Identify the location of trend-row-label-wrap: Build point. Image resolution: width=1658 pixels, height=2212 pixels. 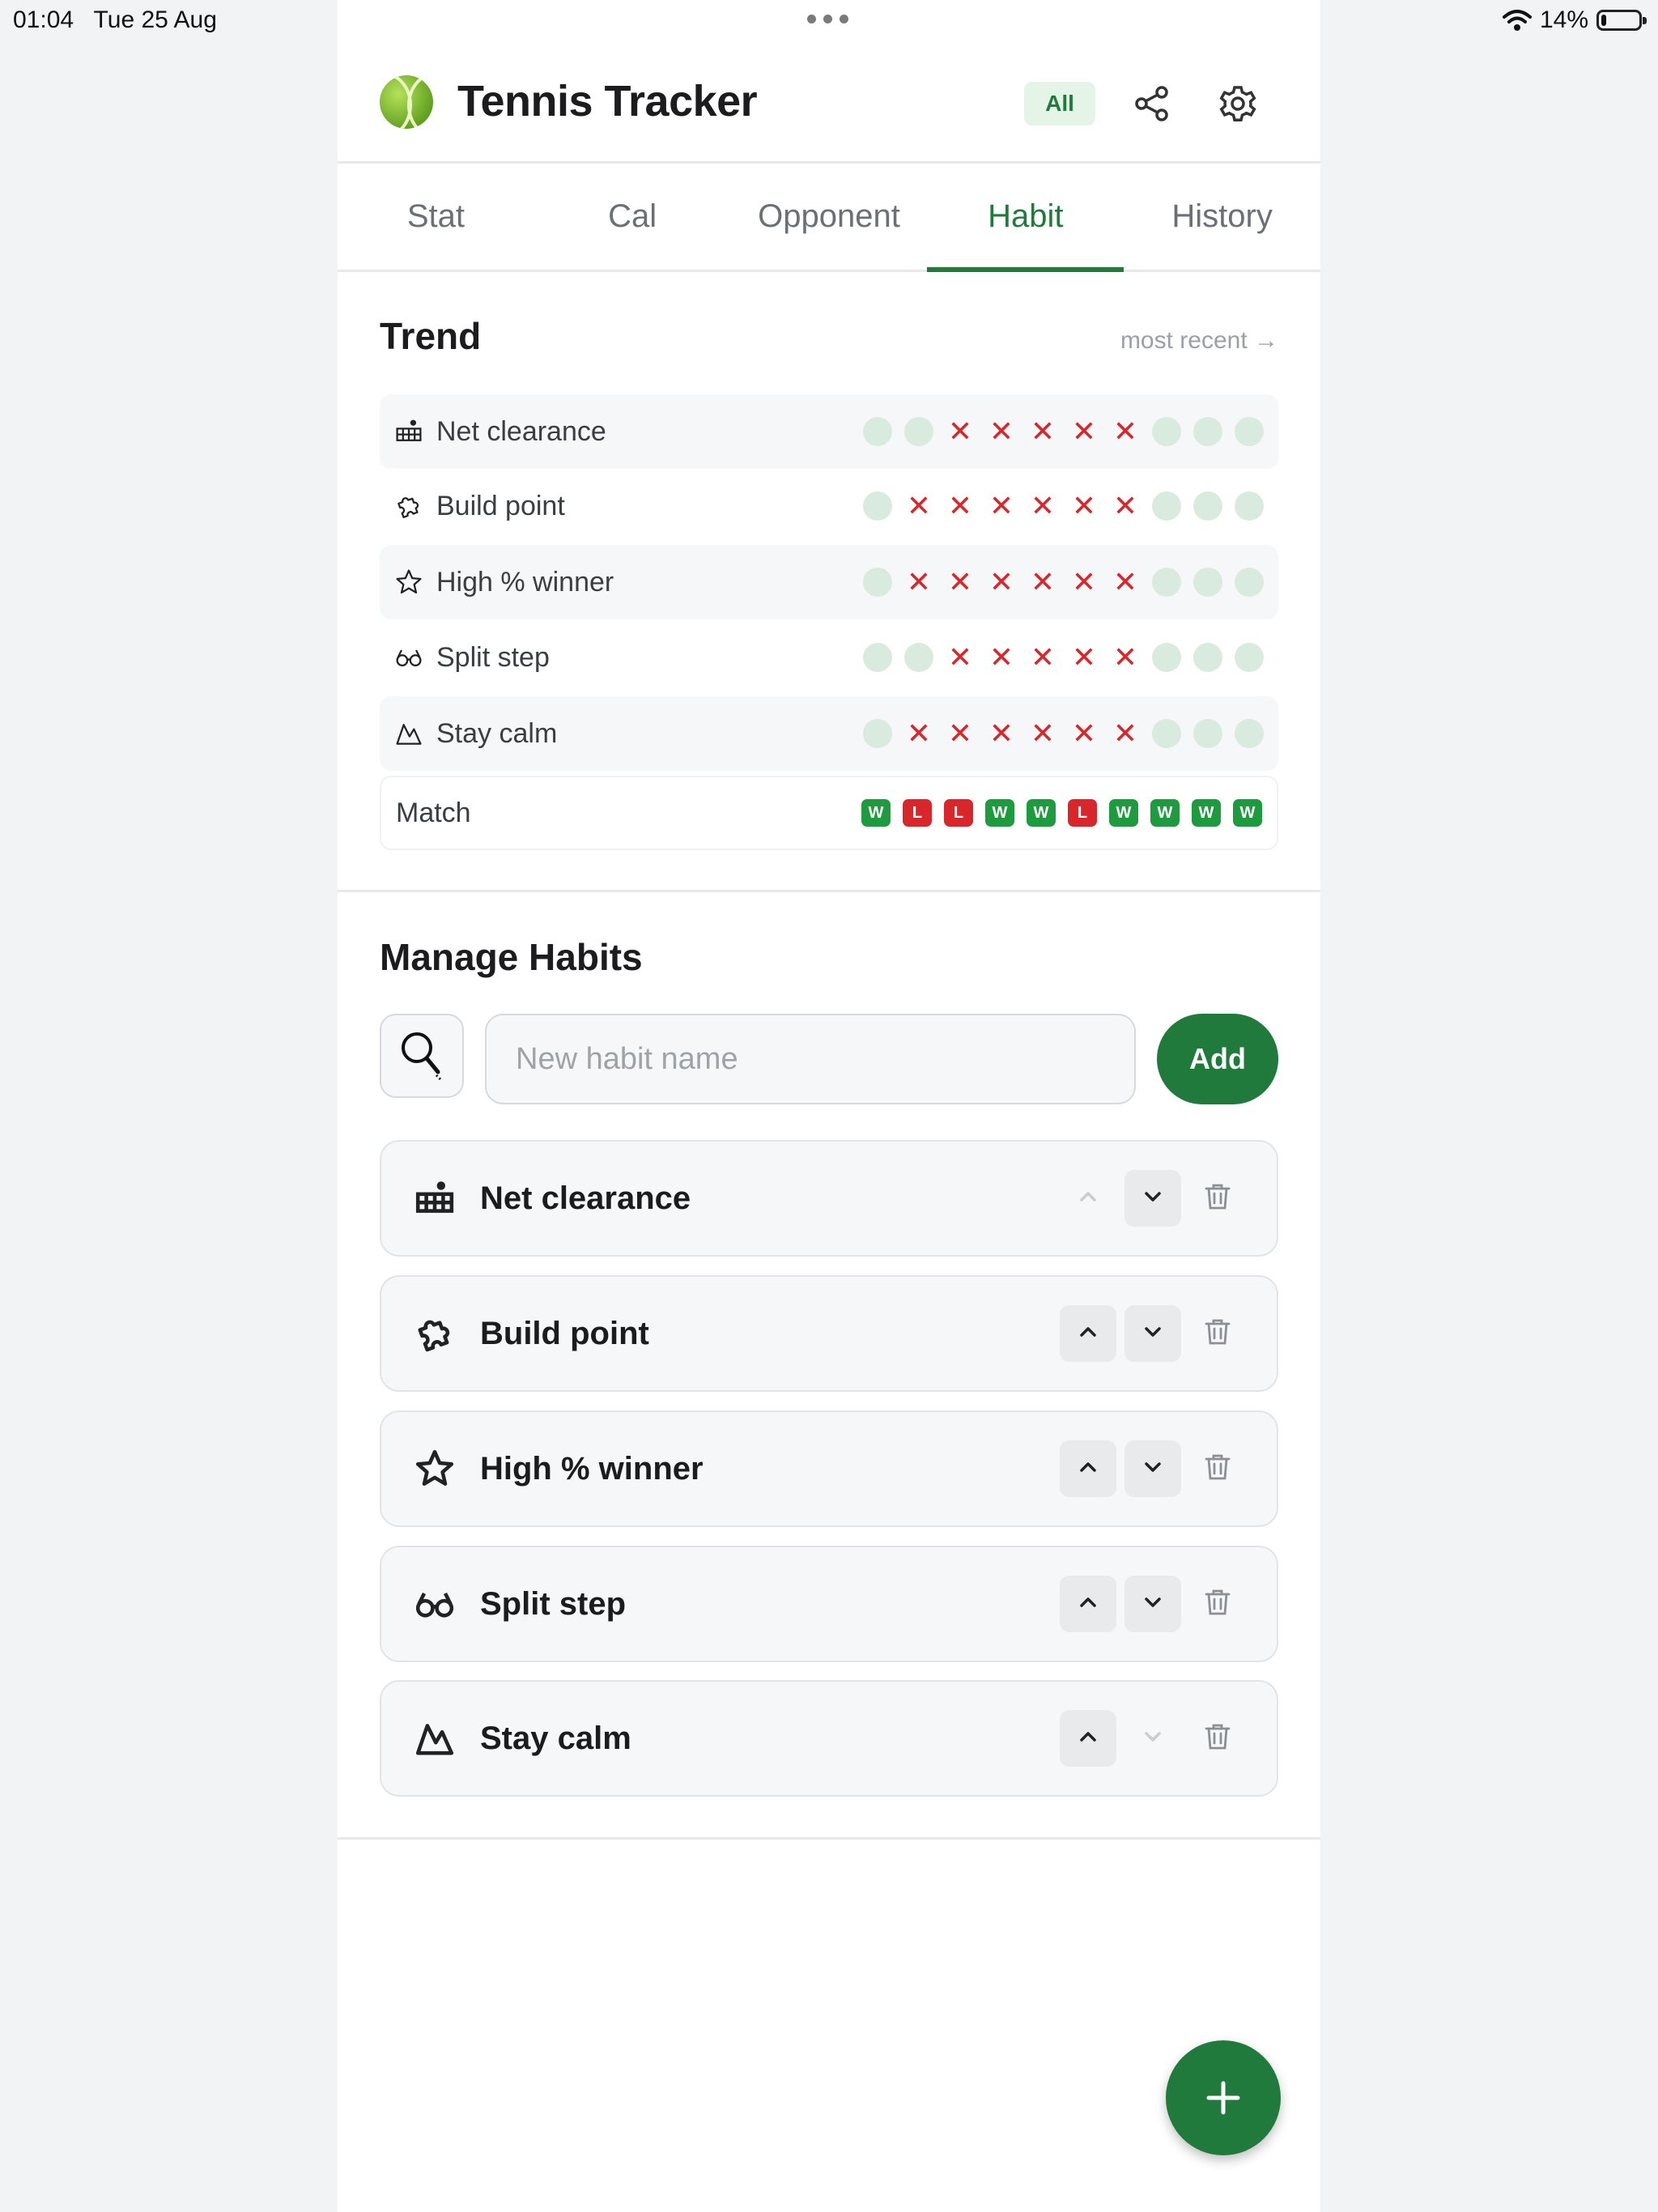
(628, 506).